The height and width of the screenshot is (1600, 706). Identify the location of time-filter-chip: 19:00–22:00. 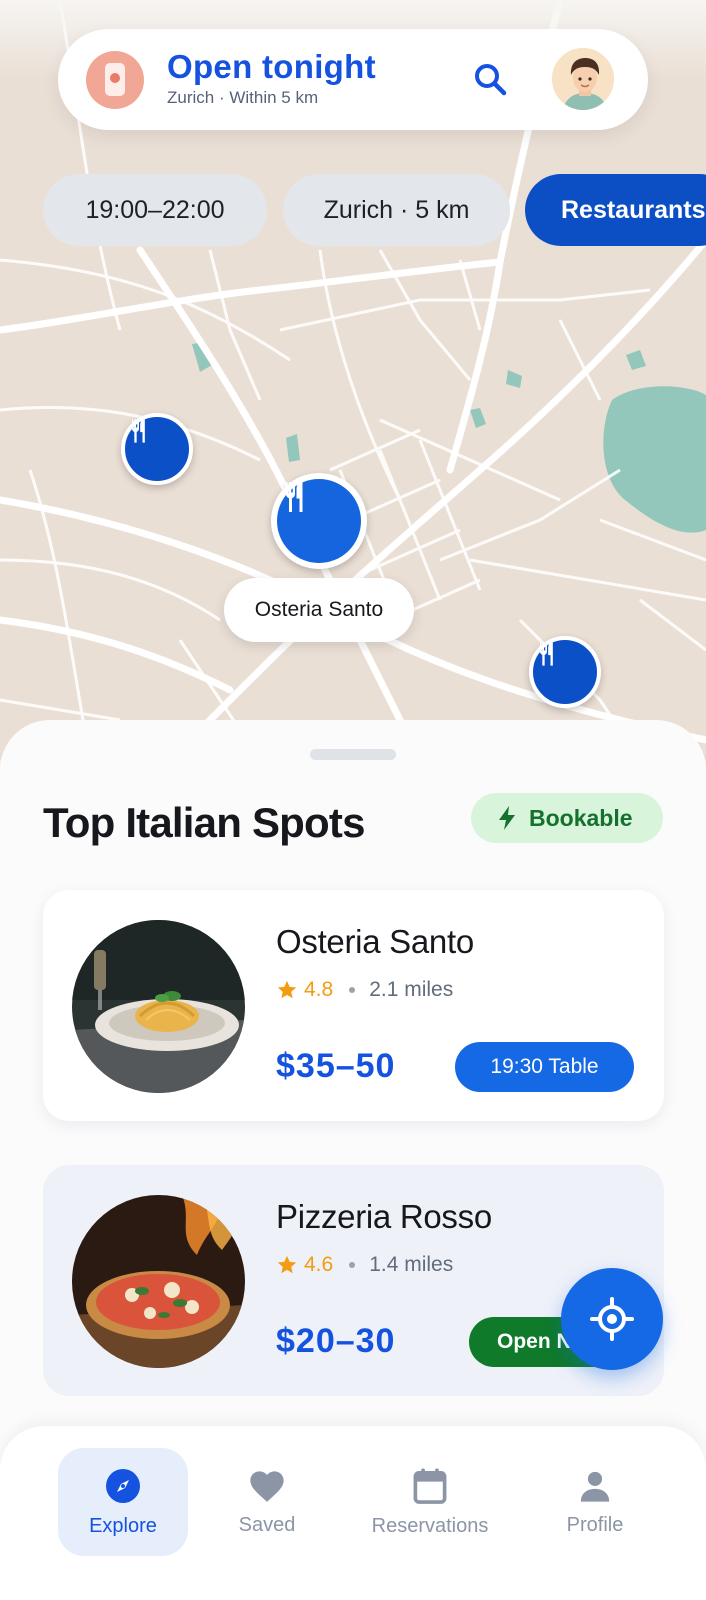
(155, 210).